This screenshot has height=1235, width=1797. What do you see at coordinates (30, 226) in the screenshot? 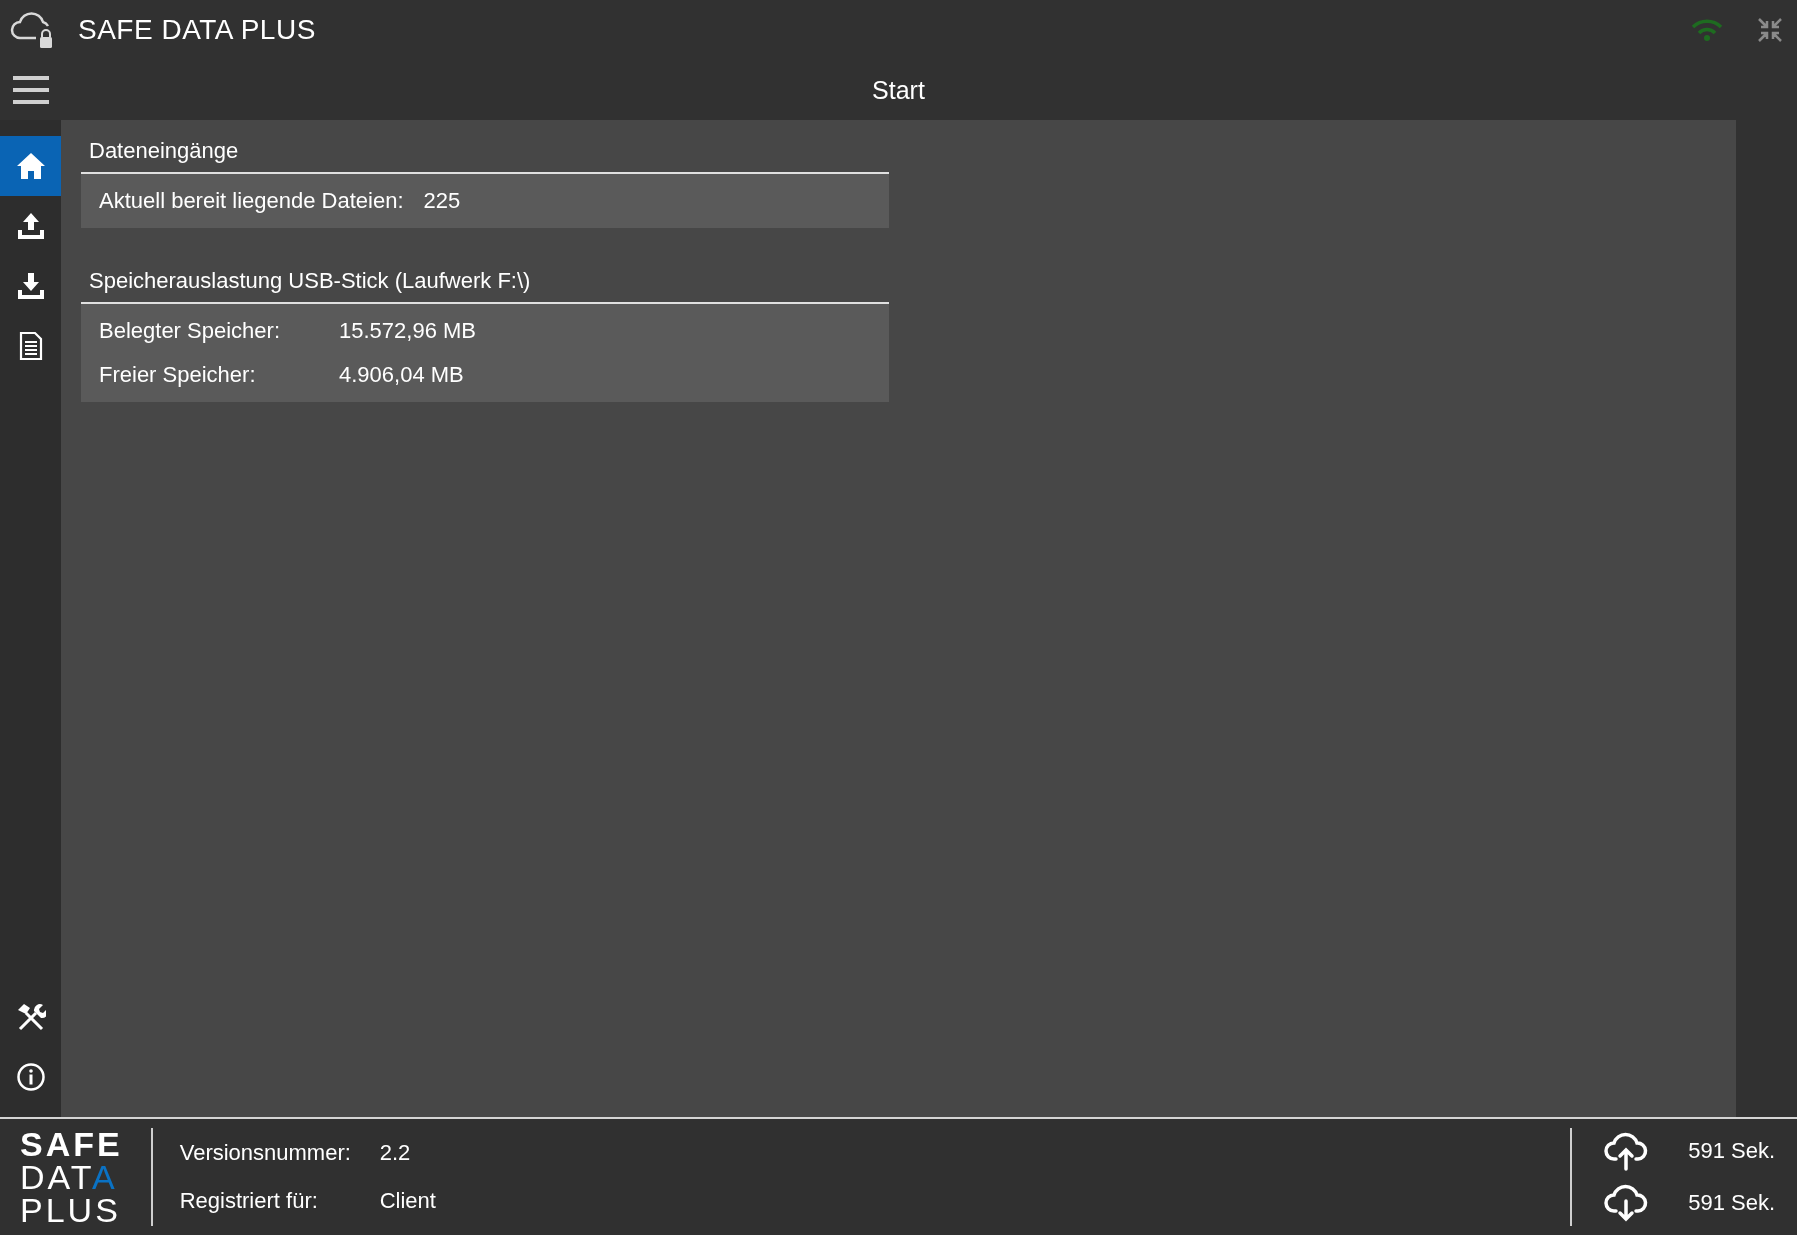
I see `upload-tray-icon` at bounding box center [30, 226].